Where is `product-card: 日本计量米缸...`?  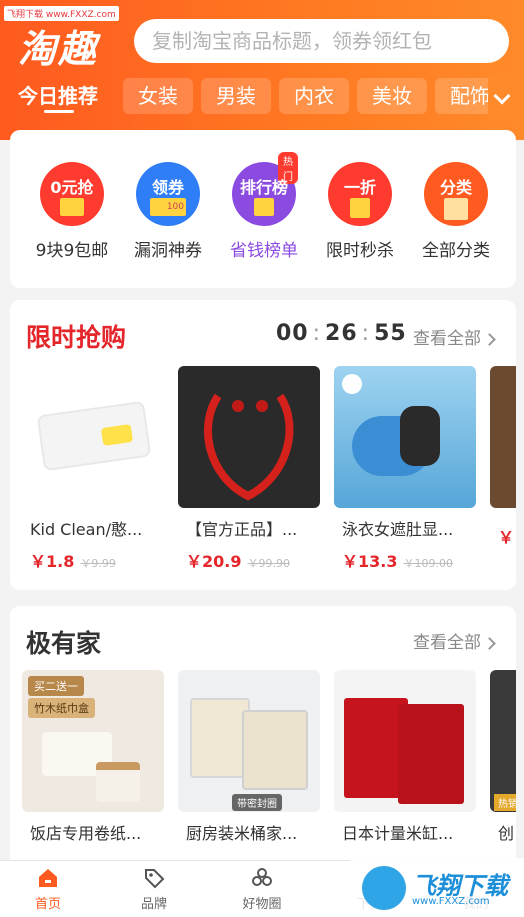
product-card: 日本计量米缸... is located at coordinates (405, 757).